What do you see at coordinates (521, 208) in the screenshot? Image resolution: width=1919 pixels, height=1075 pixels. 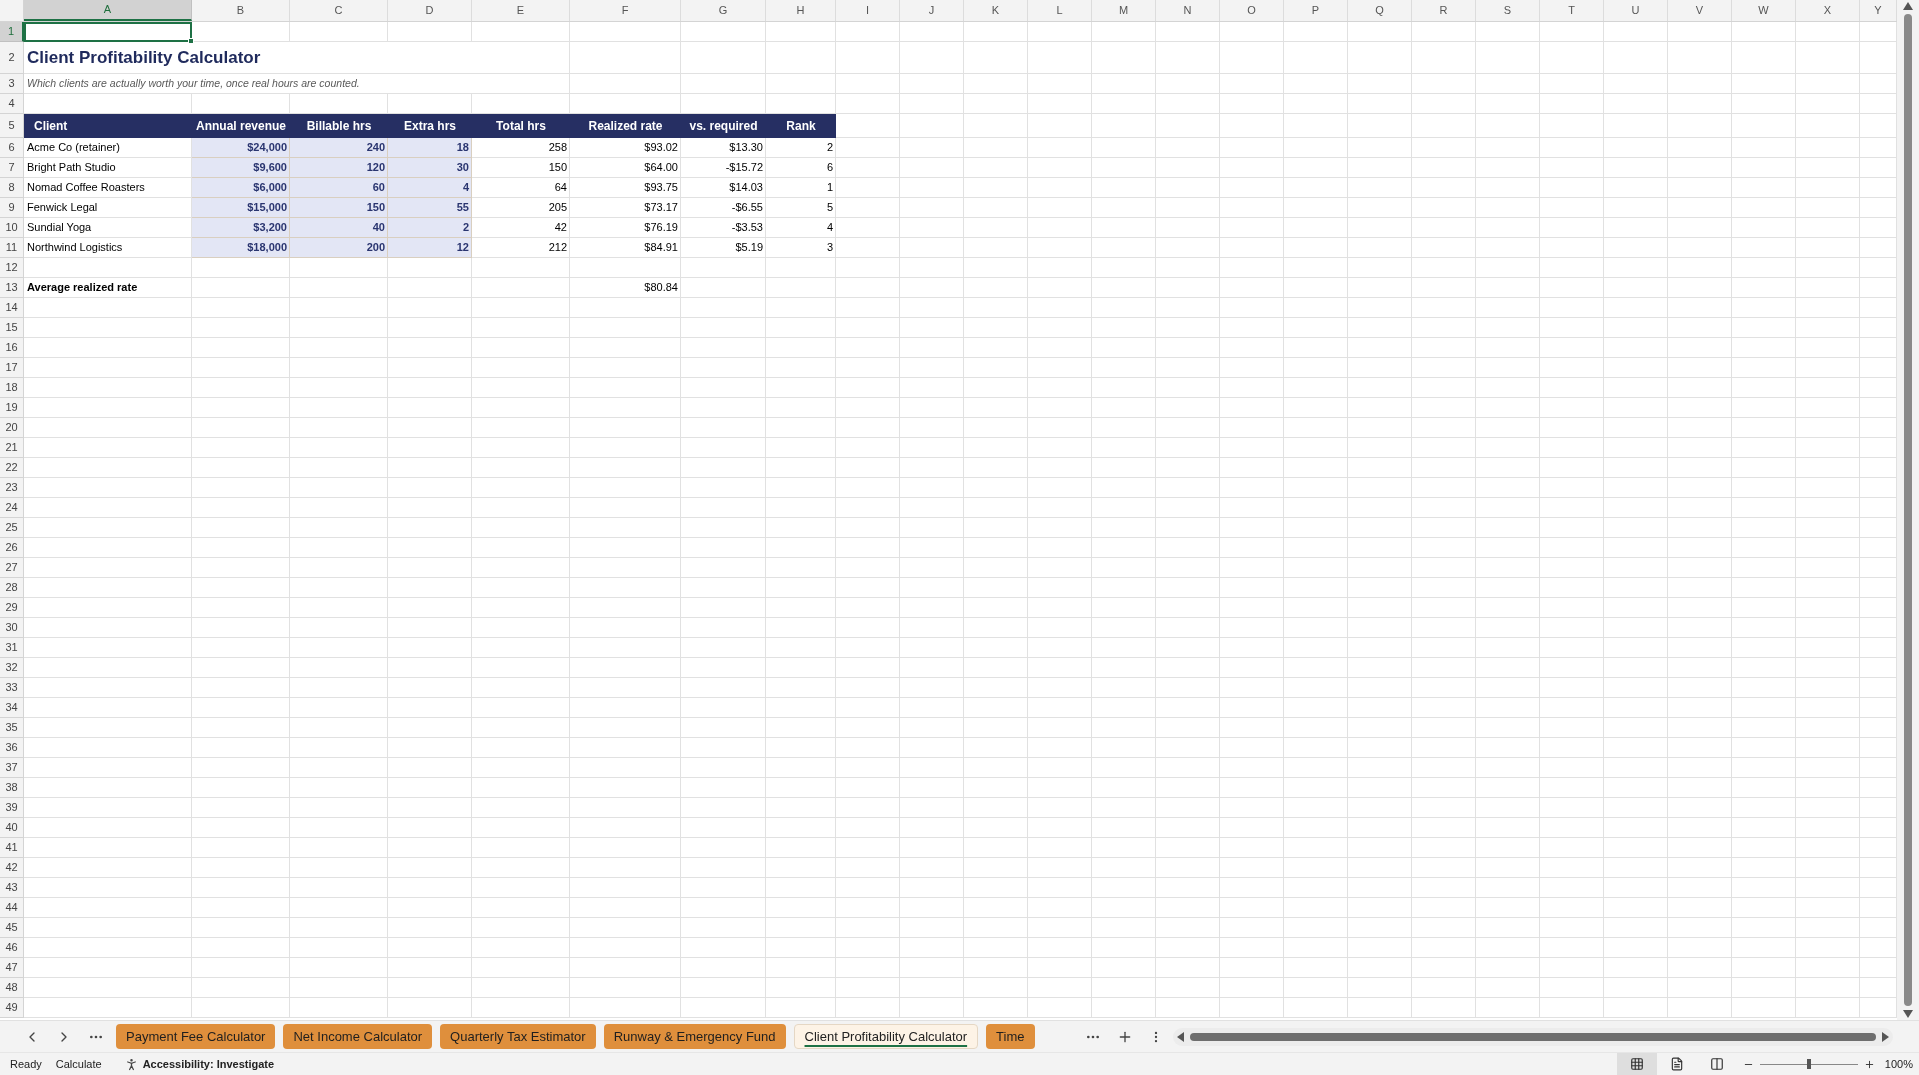 I see `table-cell: 205` at bounding box center [521, 208].